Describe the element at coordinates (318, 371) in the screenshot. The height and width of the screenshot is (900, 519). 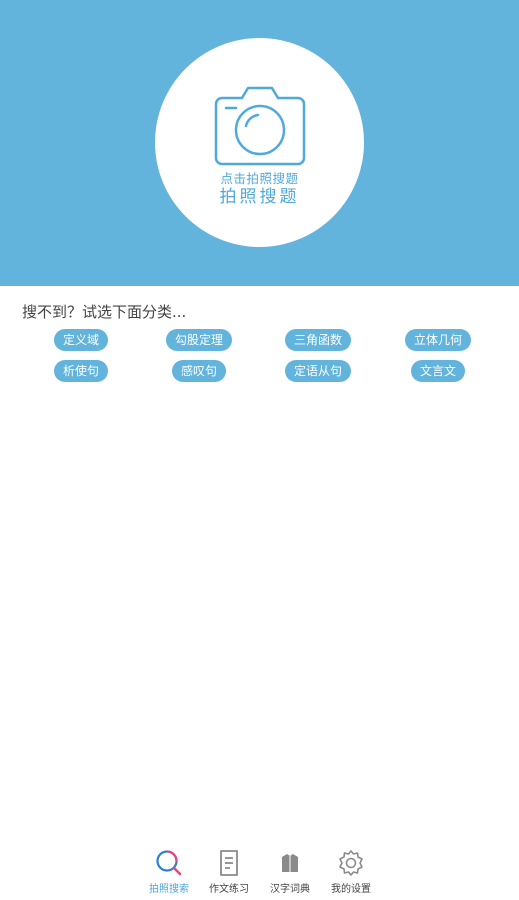
I see `category-chip-6: 定语从句` at that location.